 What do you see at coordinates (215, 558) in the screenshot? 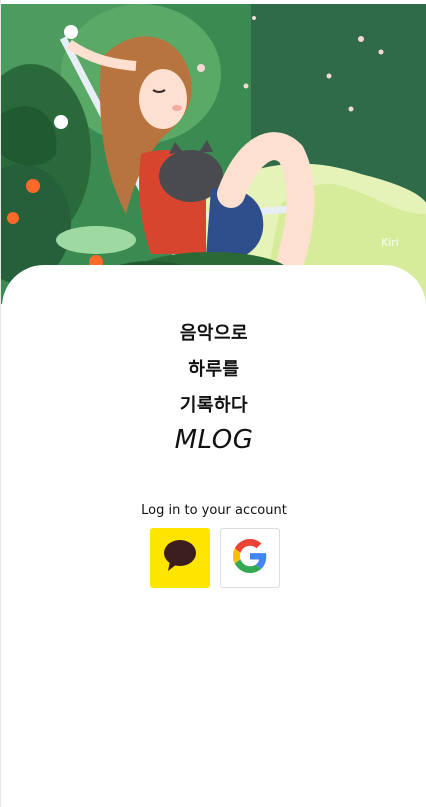
I see `social-login-row` at bounding box center [215, 558].